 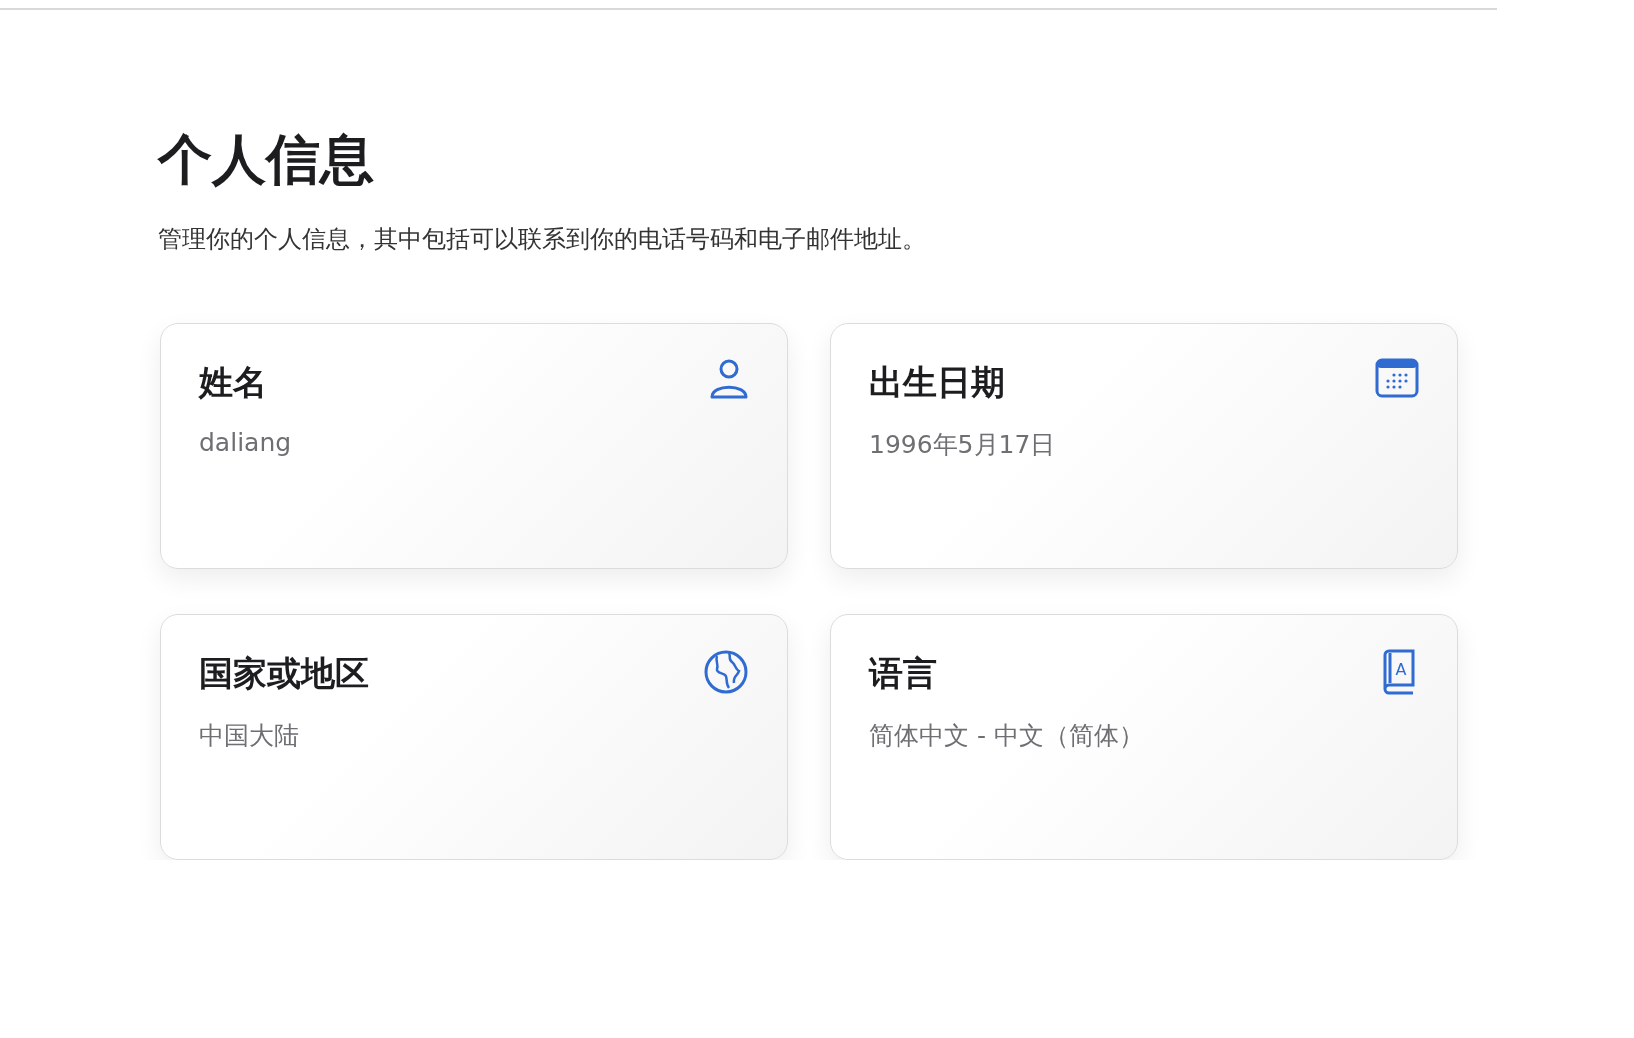 What do you see at coordinates (1006, 735) in the screenshot?
I see `card-value: 简体中文 - 中文（简体）` at bounding box center [1006, 735].